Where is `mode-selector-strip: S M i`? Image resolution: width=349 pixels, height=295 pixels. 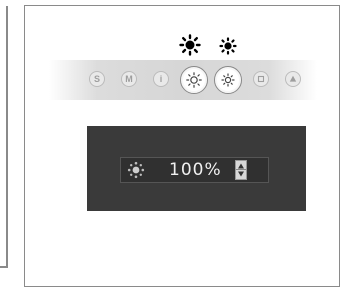 mode-selector-strip: S M i is located at coordinates (183, 80).